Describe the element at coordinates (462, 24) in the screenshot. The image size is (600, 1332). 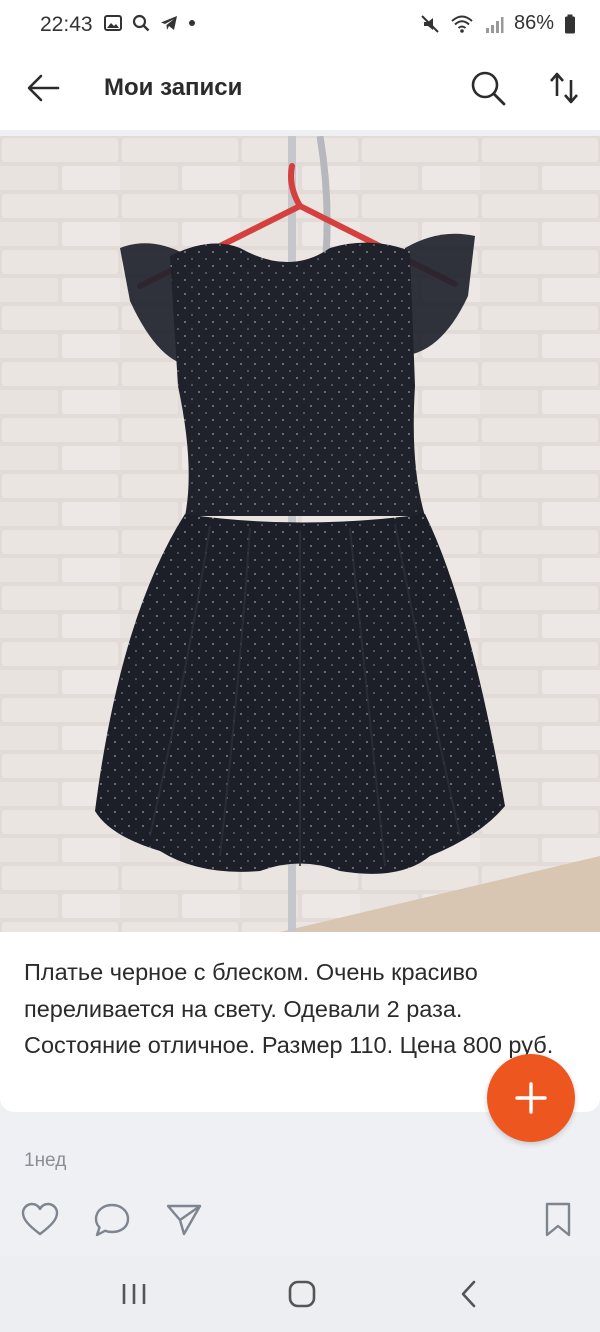
I see `wifi-icon` at that location.